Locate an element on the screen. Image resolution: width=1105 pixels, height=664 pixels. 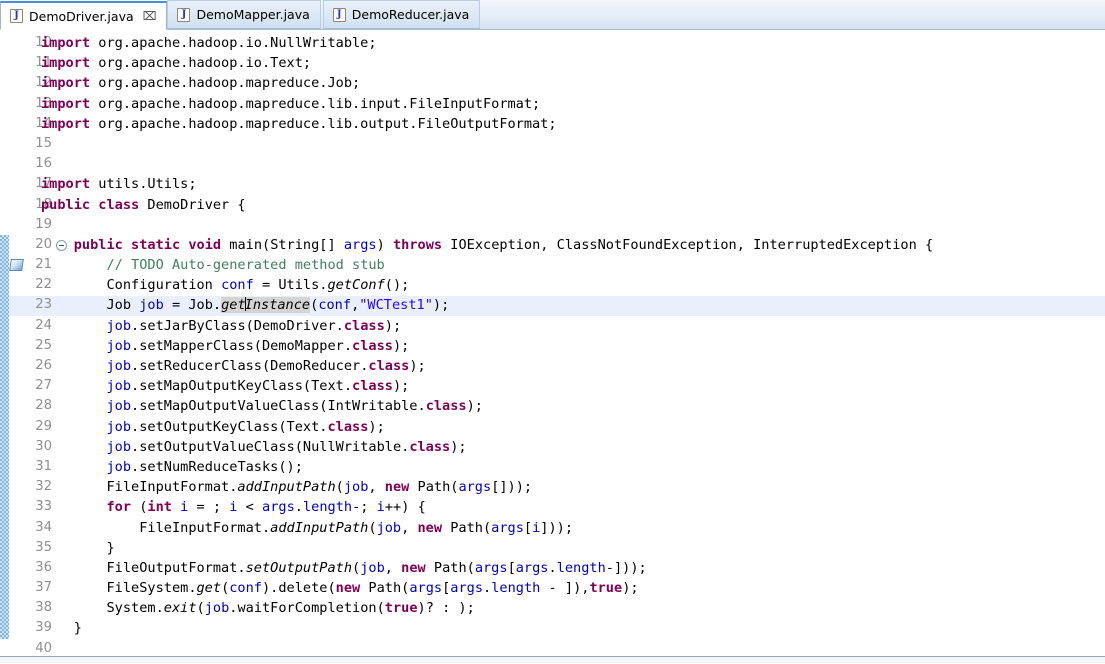
code-line: 29 job.setOutputKeyClass(Text.class); is located at coordinates (552, 427).